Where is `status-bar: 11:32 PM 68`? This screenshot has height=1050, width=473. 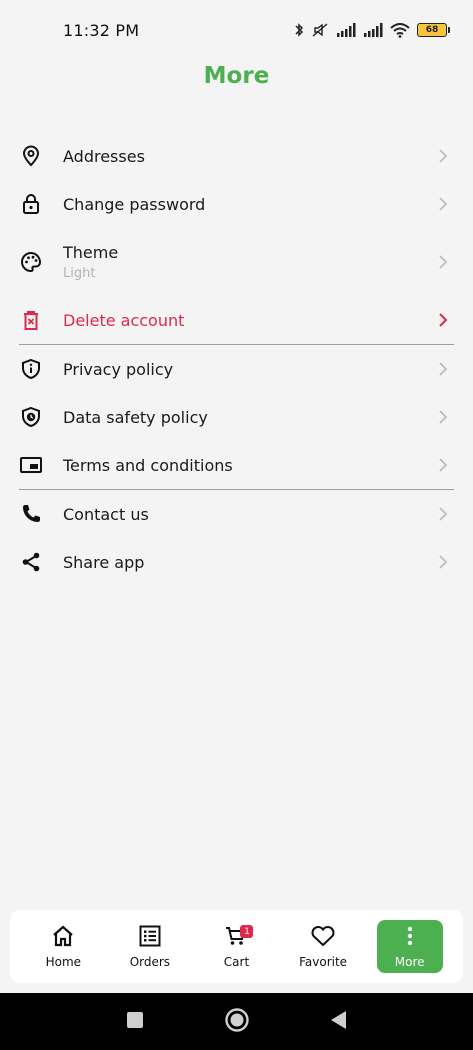 status-bar: 11:32 PM 68 is located at coordinates (236, 30).